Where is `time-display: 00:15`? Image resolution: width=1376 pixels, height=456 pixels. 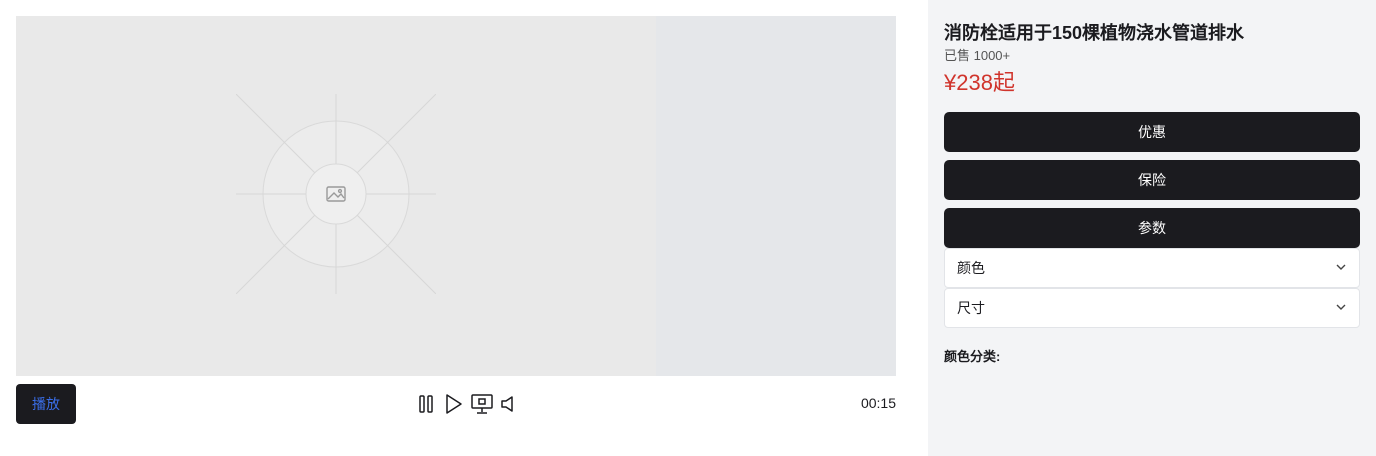
time-display: 00:15 is located at coordinates (878, 403).